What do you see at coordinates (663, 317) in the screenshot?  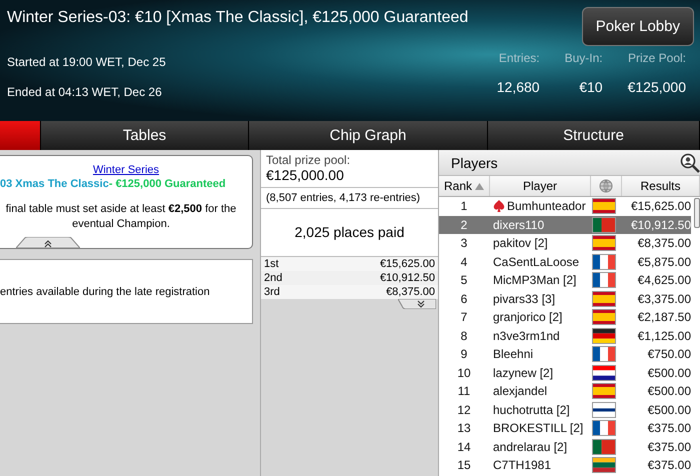 I see `result-cell-text: €2,187.50` at bounding box center [663, 317].